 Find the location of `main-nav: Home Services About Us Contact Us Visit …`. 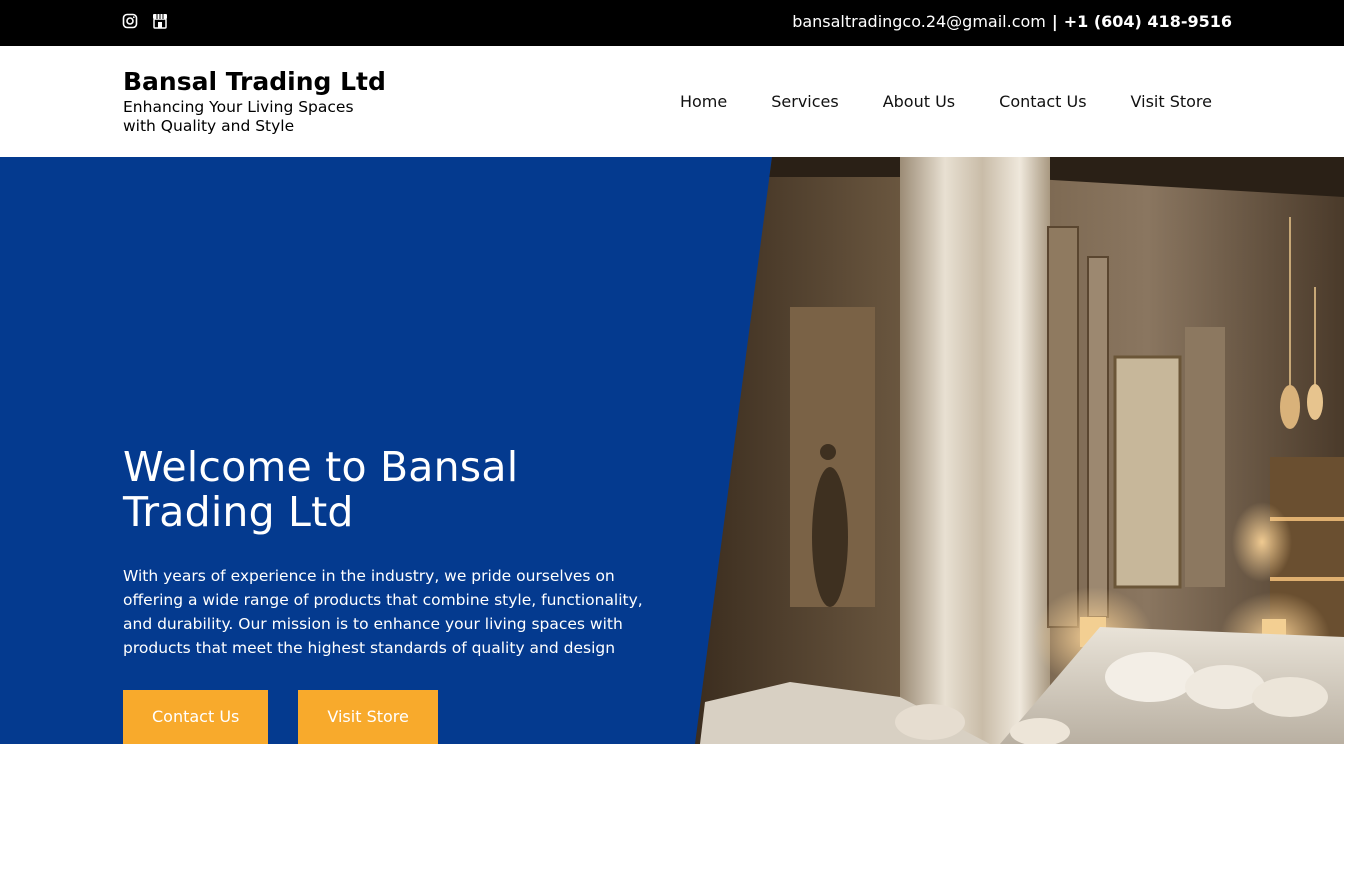

main-nav: Home Services About Us Contact Us Visit … is located at coordinates (946, 101).